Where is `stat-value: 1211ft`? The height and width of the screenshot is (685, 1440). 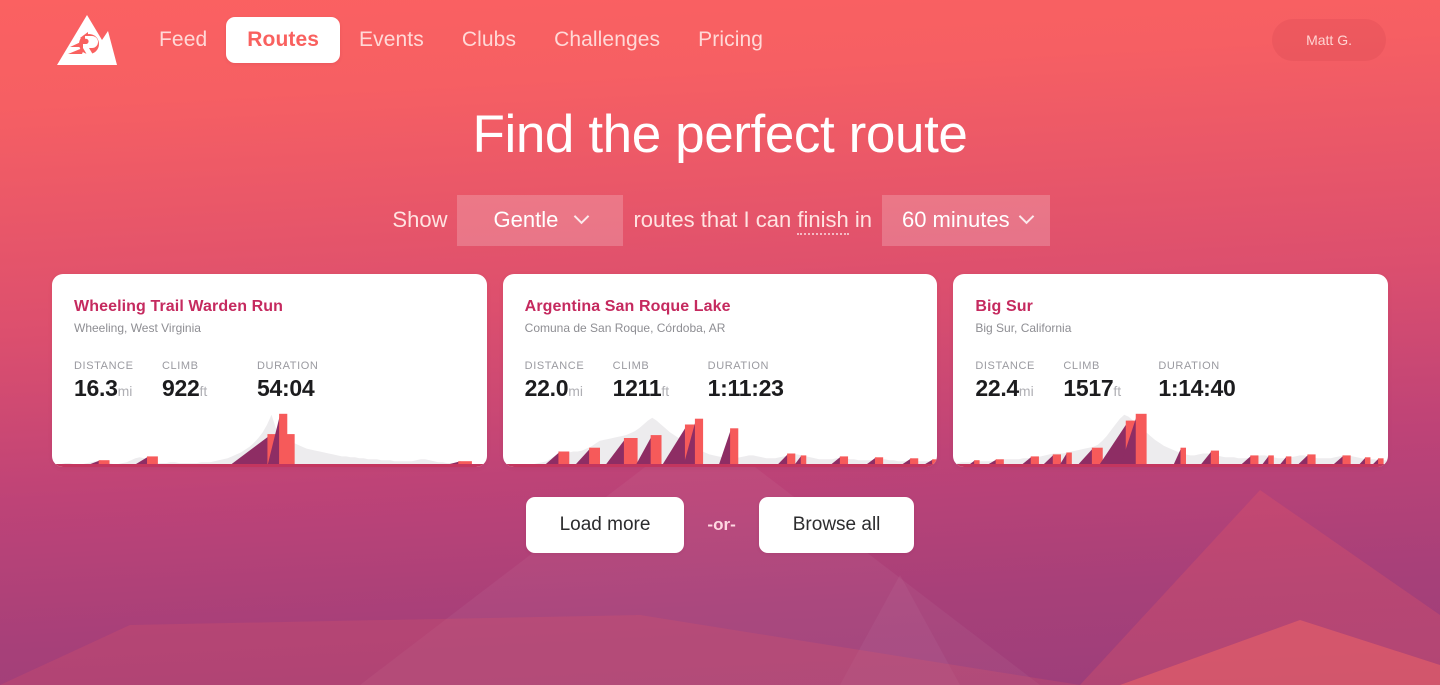 stat-value: 1211ft is located at coordinates (660, 388).